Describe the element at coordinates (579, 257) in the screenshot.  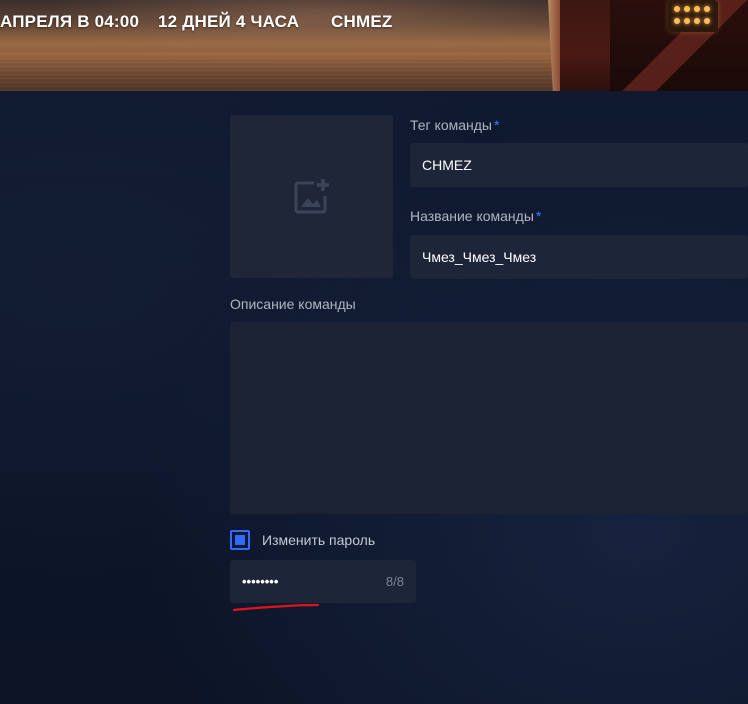
I see `team-name-input: Чмез_Чмез_Чмез` at that location.